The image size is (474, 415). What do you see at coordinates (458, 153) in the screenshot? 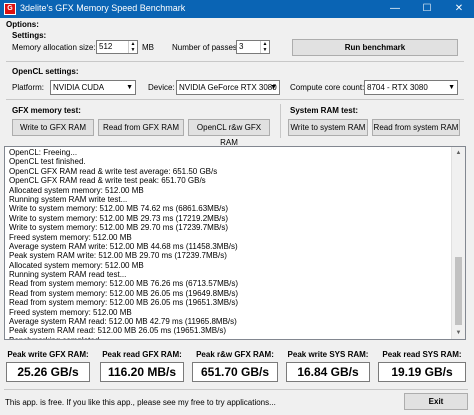
I see `scroll-up-icon: ▲` at bounding box center [458, 153].